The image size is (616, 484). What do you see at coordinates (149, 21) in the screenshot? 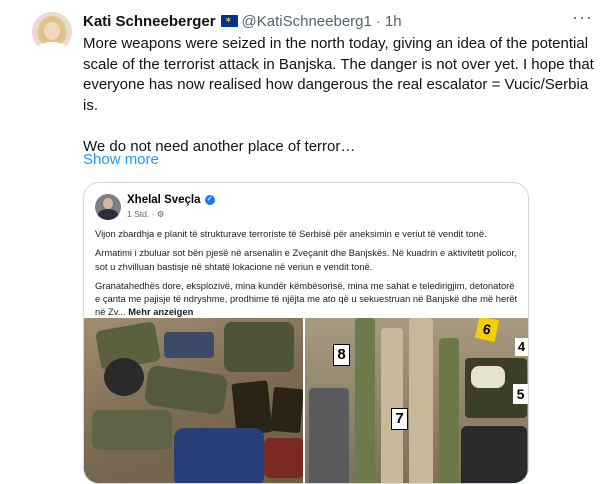
I see `author-name: Kati Schneeberger` at bounding box center [149, 21].